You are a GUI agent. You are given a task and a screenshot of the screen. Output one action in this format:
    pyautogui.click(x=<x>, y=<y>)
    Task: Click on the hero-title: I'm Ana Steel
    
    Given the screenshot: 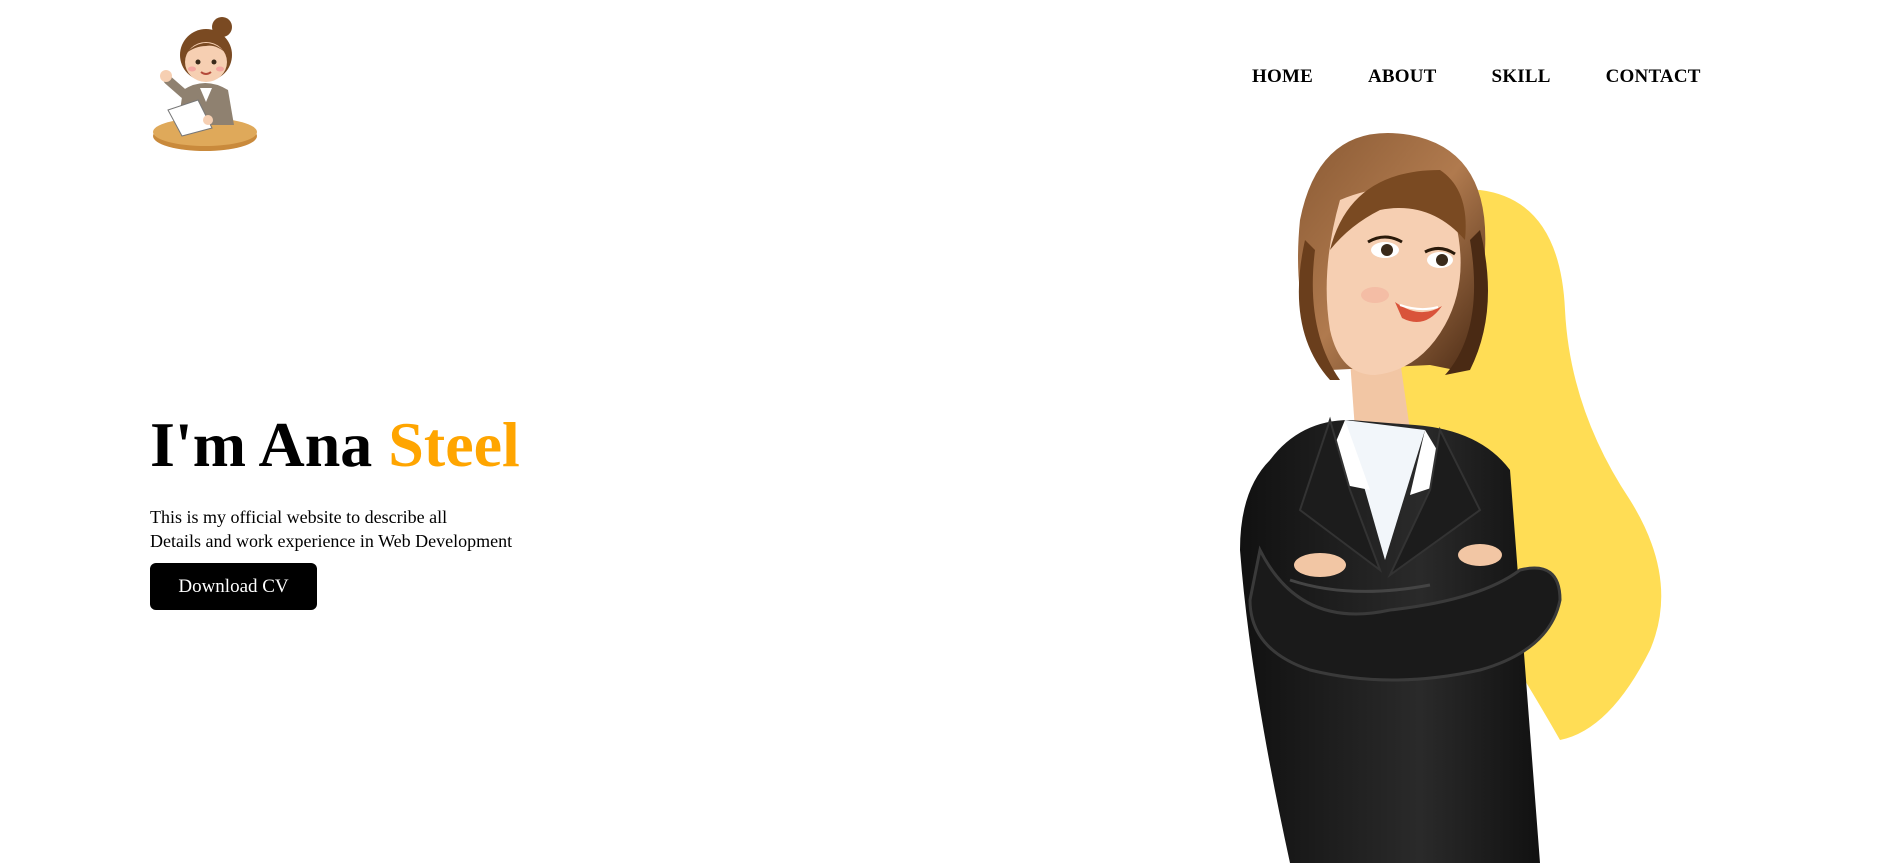 What is the action you would take?
    pyautogui.click(x=335, y=445)
    